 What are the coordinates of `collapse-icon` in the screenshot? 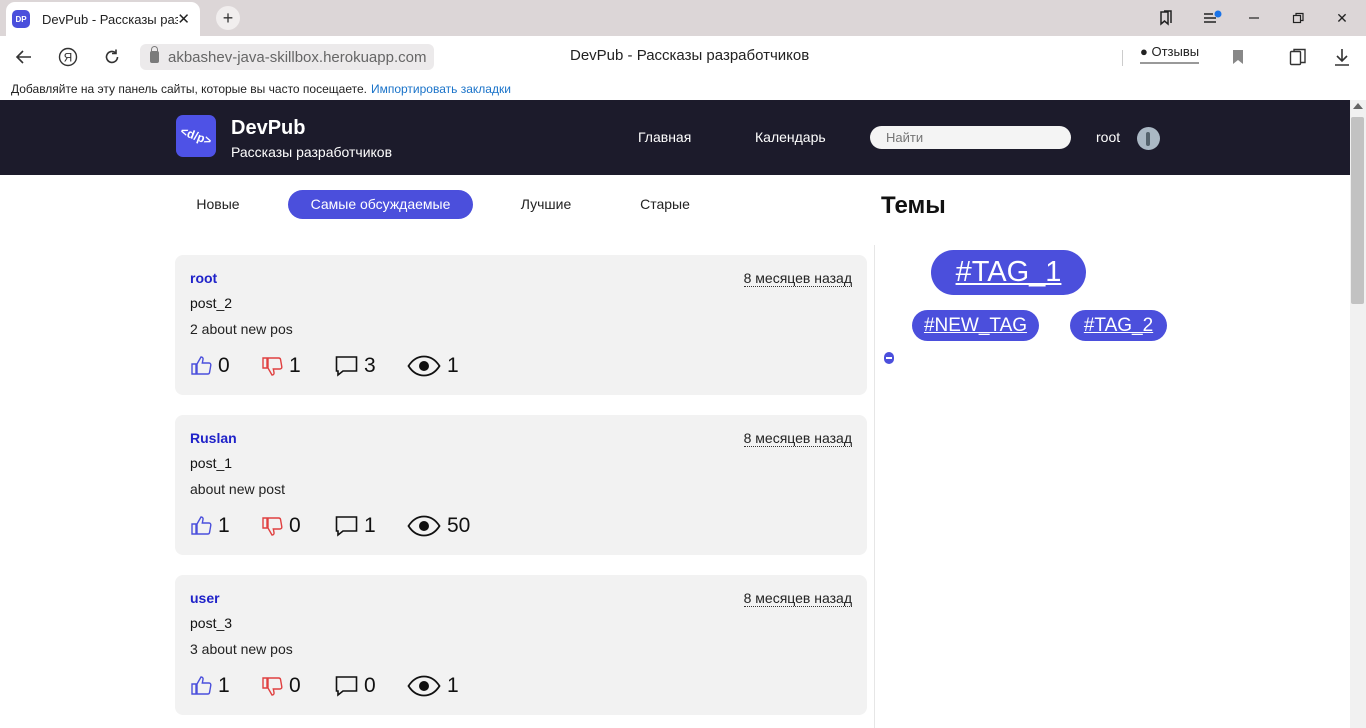 It's located at (889, 358).